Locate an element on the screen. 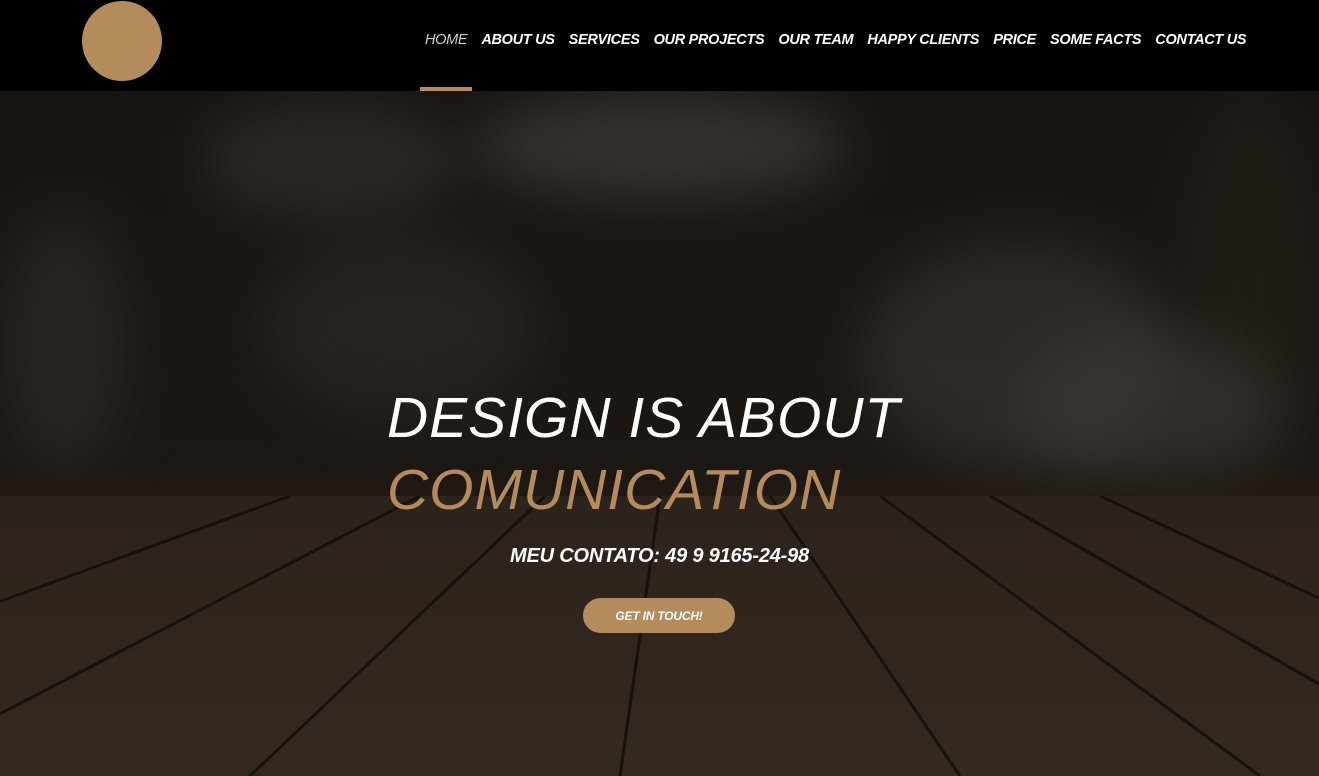  logo is located at coordinates (122, 41).